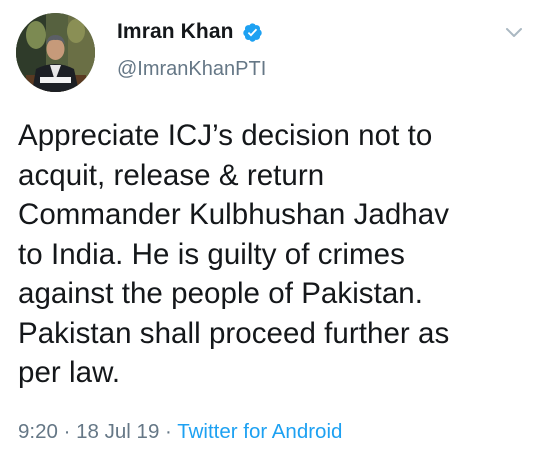 This screenshot has height=457, width=540. I want to click on tweet-meta: 9:20 · 18 Jul 19 · Twitter for Android, so click(180, 432).